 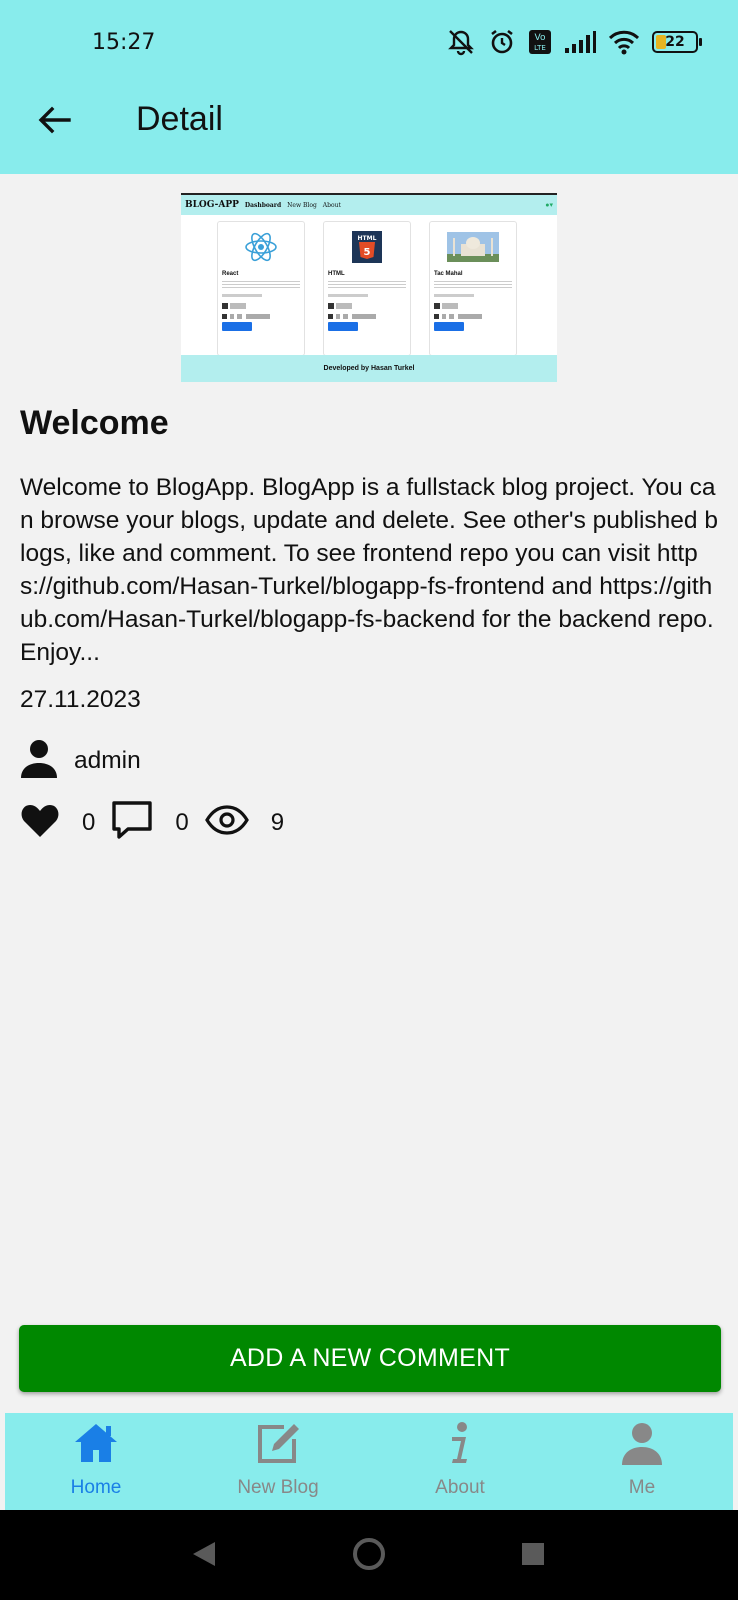 I want to click on system-navigation-bar, so click(x=369, y=1555).